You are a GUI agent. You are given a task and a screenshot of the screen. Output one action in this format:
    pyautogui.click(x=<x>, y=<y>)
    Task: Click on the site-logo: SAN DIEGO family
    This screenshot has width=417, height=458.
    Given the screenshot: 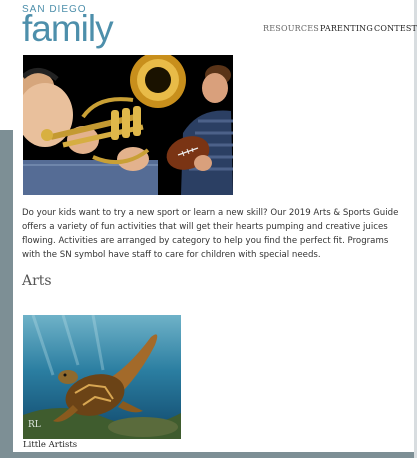 What is the action you would take?
    pyautogui.click(x=72, y=25)
    